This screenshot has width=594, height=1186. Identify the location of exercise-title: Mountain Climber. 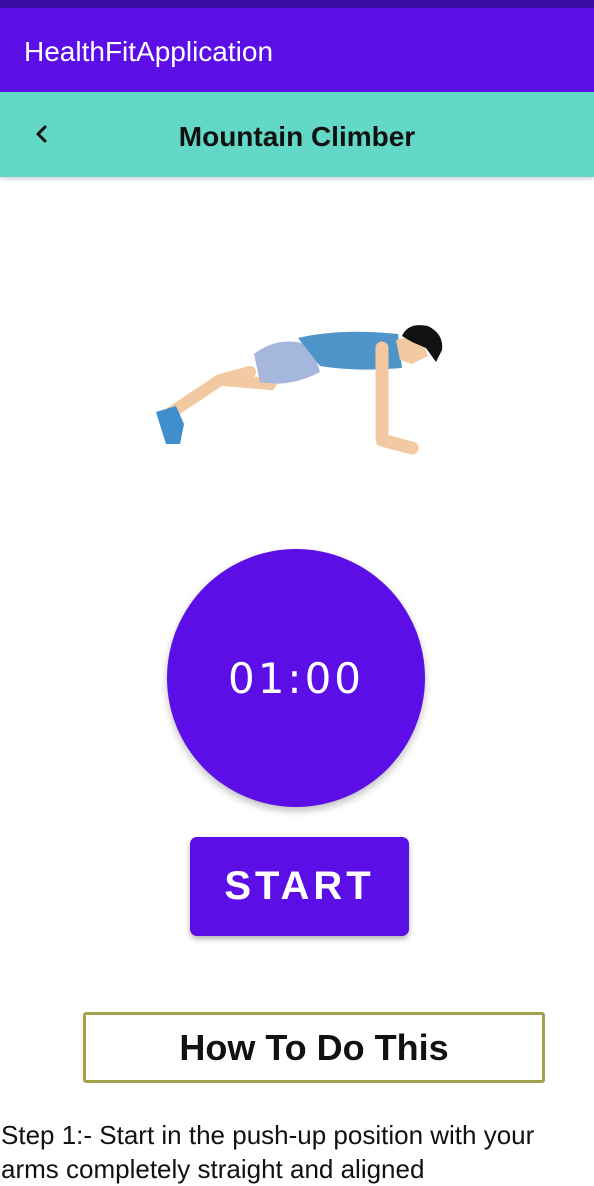
(297, 136).